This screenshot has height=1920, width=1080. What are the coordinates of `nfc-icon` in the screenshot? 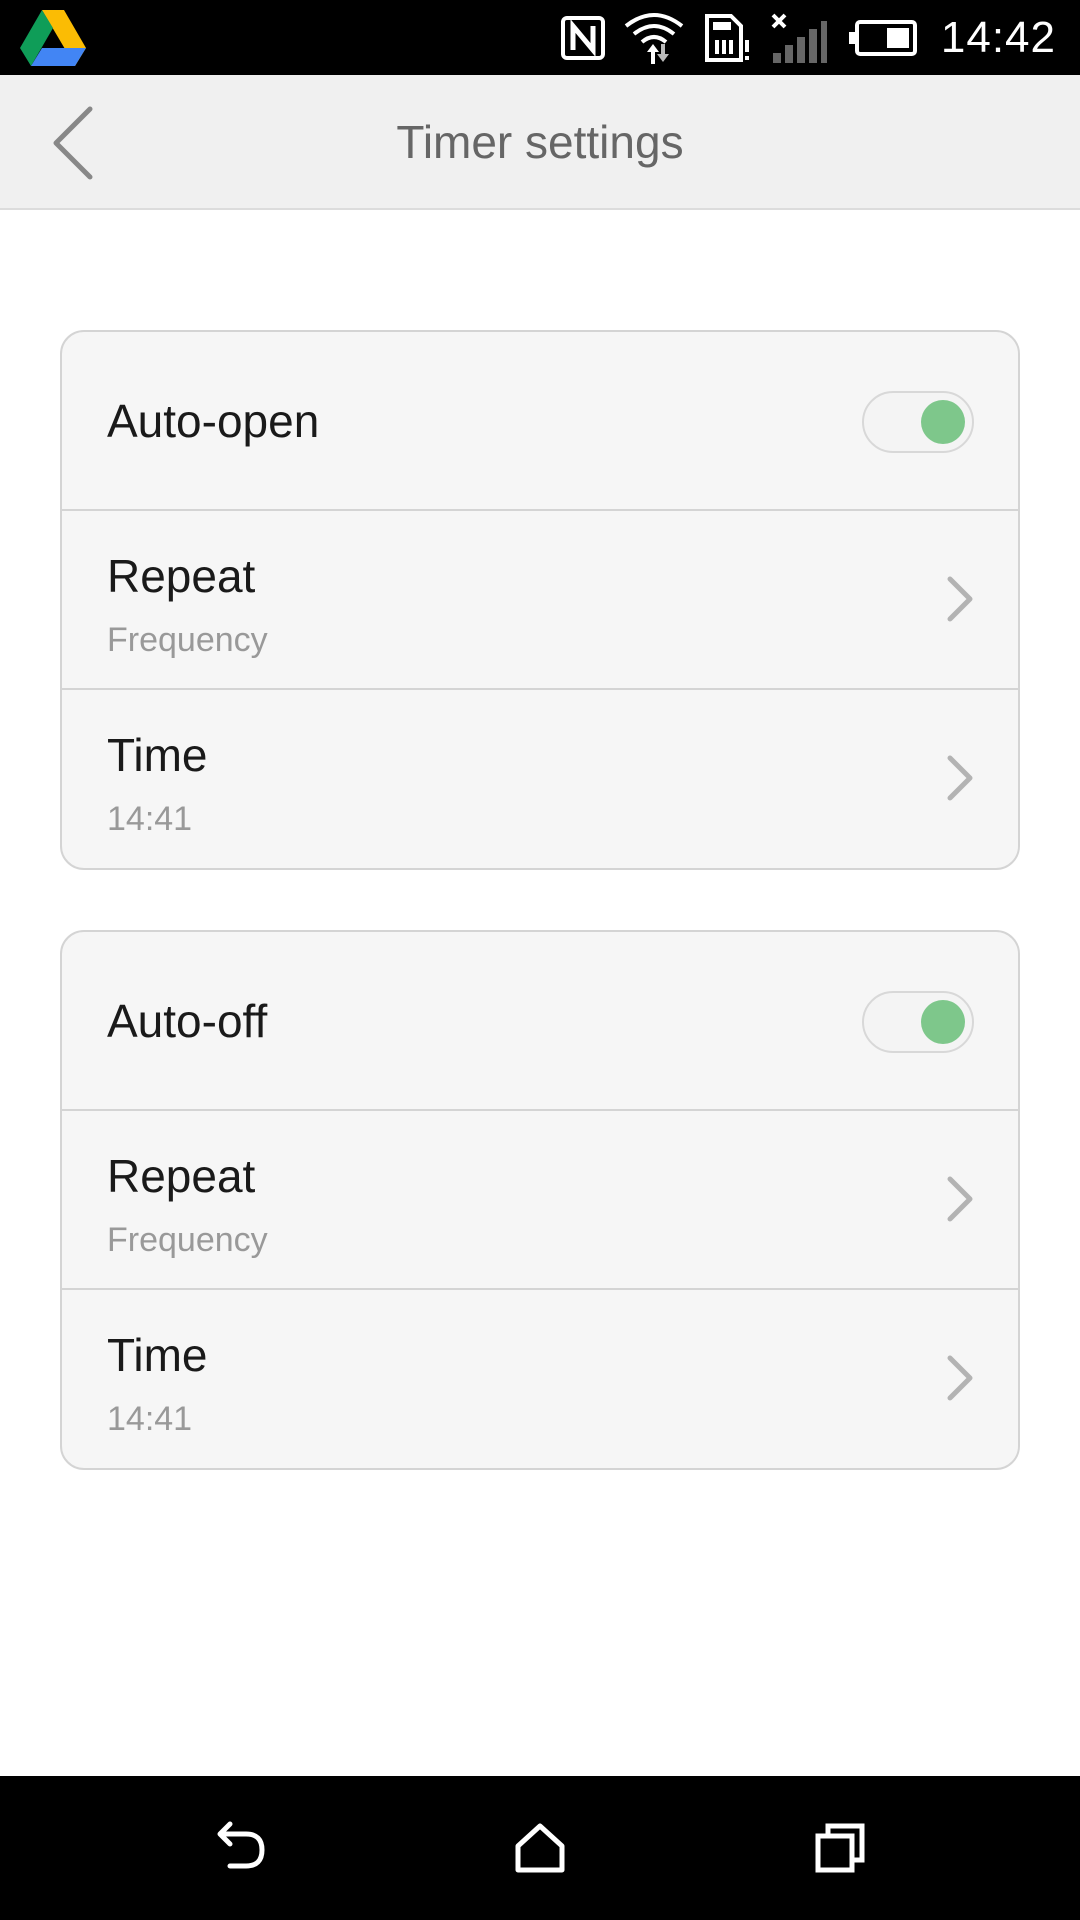 It's located at (582, 37).